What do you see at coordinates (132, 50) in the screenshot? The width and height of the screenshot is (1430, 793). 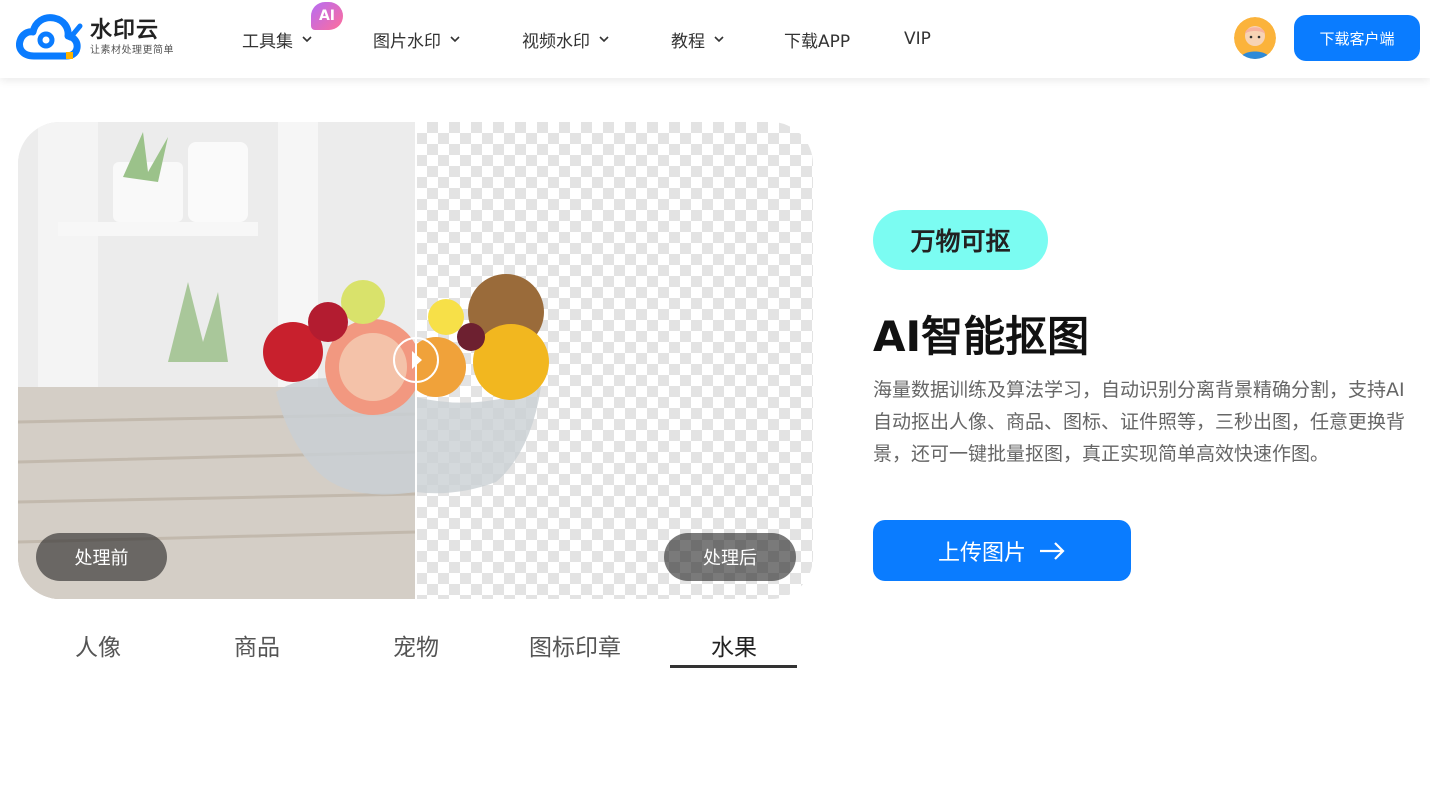 I see `logo-slogan: 让素材处理更简单` at bounding box center [132, 50].